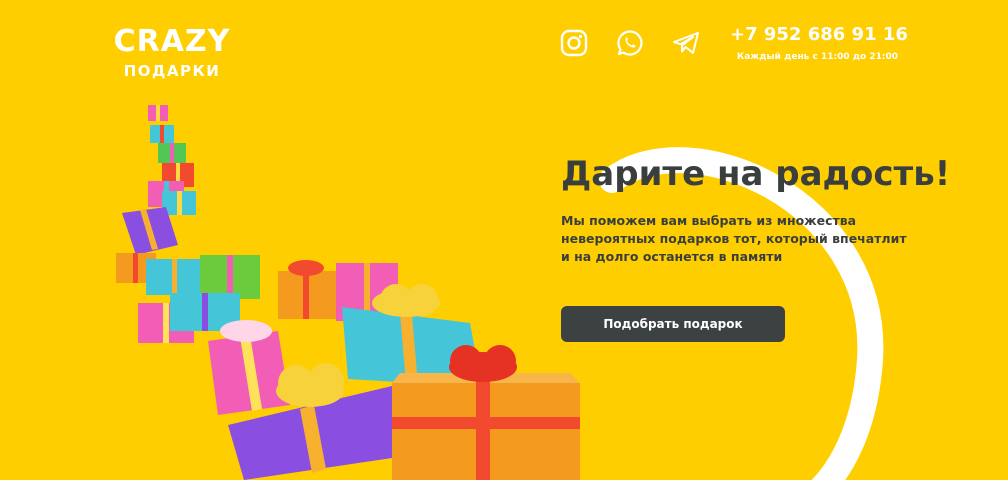  I want to click on hero-title: Дарите на радость!, so click(756, 174).